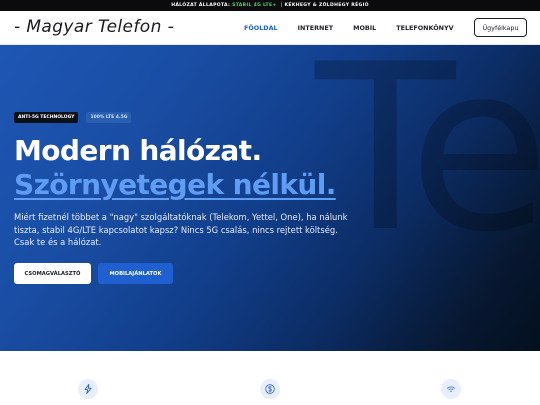 The image size is (540, 405). I want to click on lightning-icon, so click(88, 389).